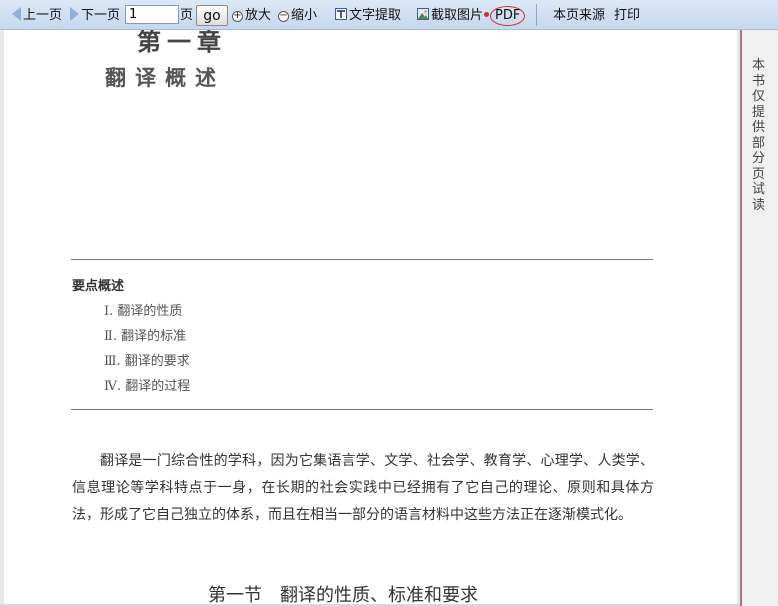 The image size is (778, 606). What do you see at coordinates (486, 14) in the screenshot?
I see `red-dot-icon` at bounding box center [486, 14].